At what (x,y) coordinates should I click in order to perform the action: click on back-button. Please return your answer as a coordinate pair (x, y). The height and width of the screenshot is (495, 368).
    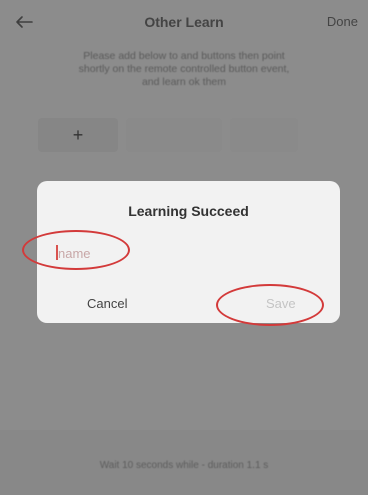
    Looking at the image, I should click on (24, 22).